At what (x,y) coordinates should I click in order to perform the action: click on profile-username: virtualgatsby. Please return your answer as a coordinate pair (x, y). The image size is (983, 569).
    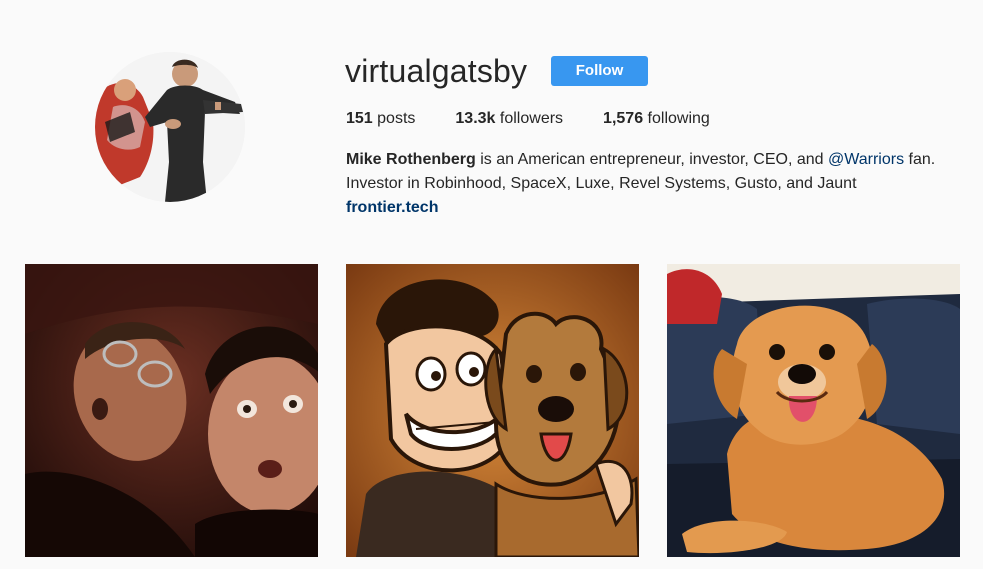
    Looking at the image, I should click on (436, 71).